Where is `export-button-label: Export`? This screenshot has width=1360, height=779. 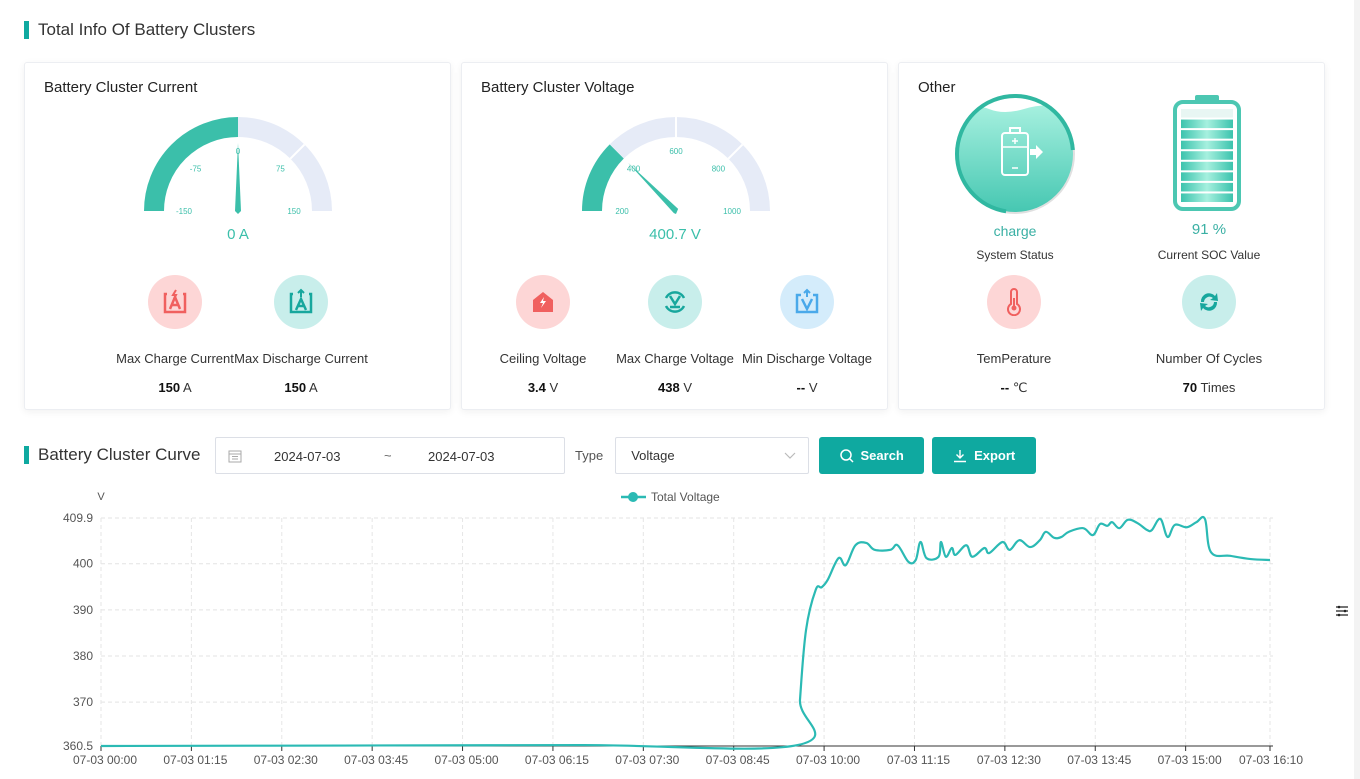 export-button-label: Export is located at coordinates (995, 455).